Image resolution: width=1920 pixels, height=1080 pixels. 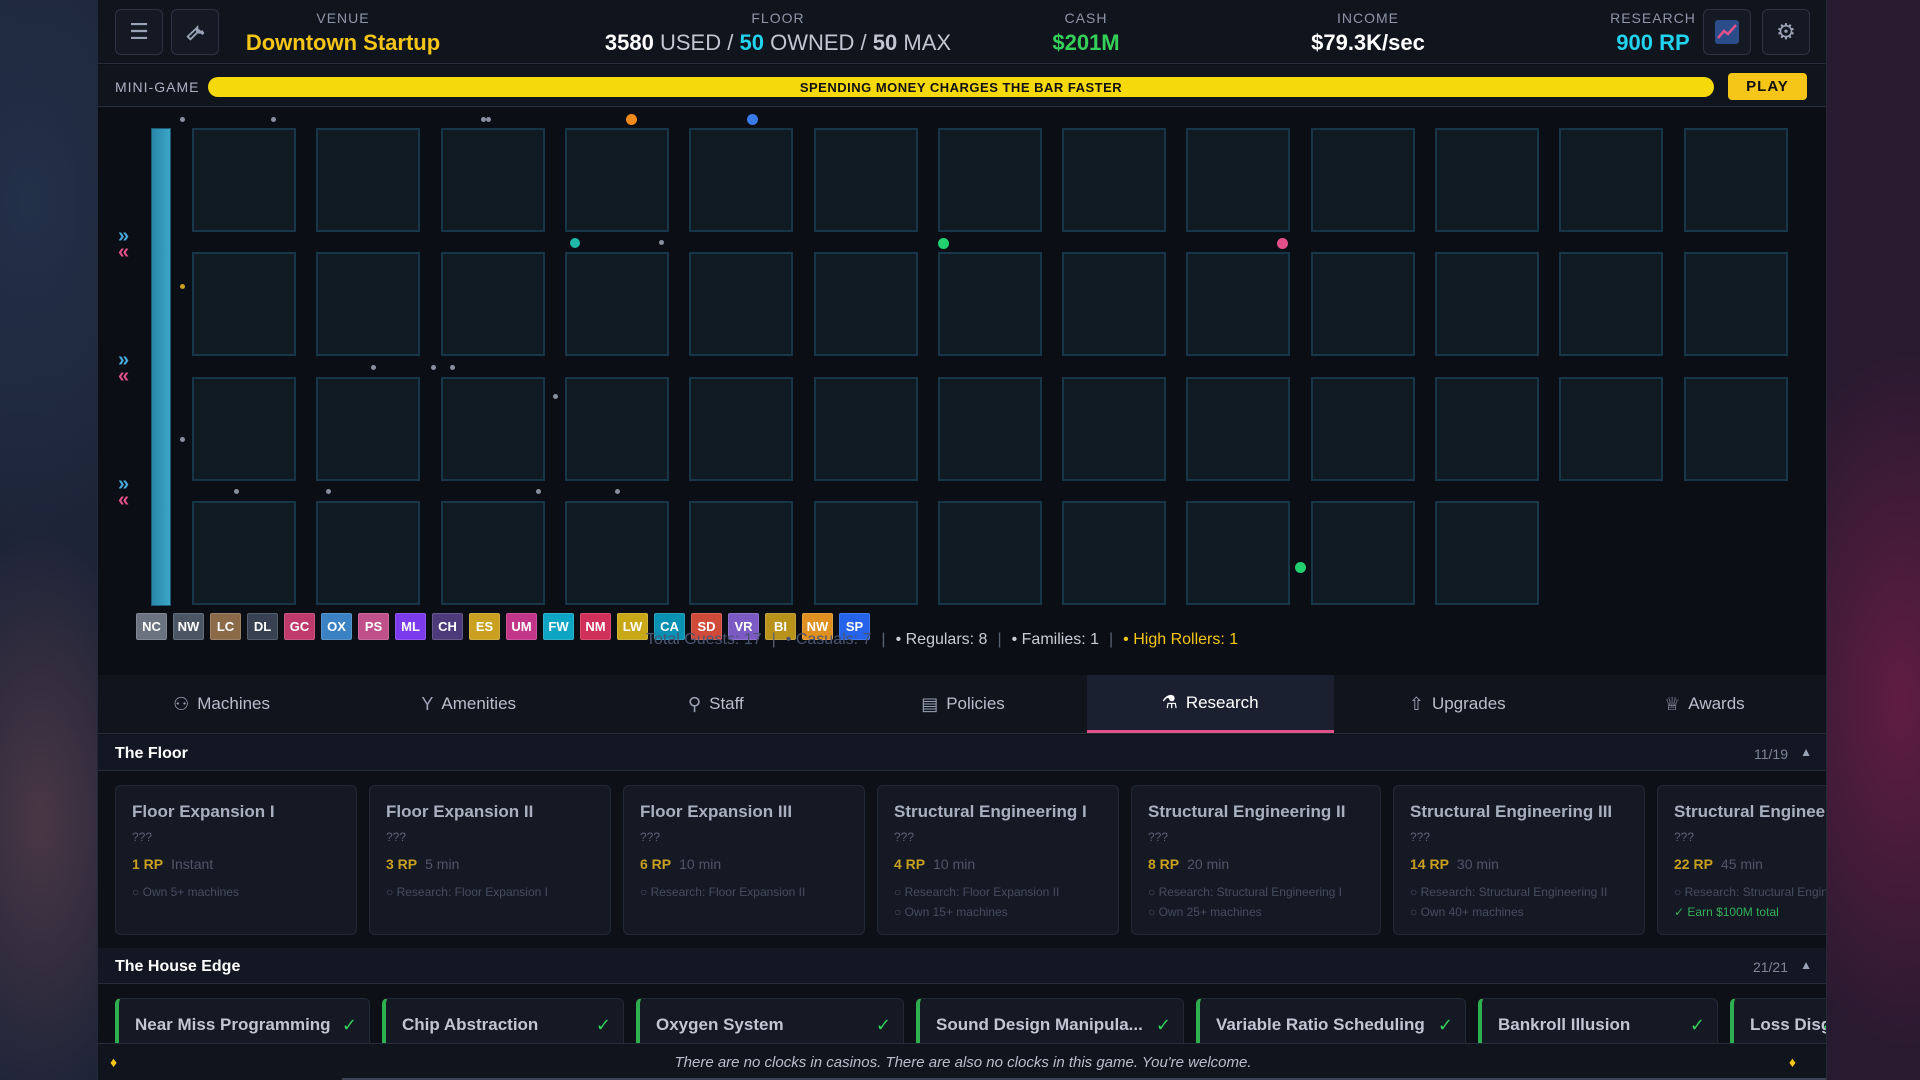 What do you see at coordinates (1210, 704) in the screenshot?
I see `tab-research: ⚗ Research` at bounding box center [1210, 704].